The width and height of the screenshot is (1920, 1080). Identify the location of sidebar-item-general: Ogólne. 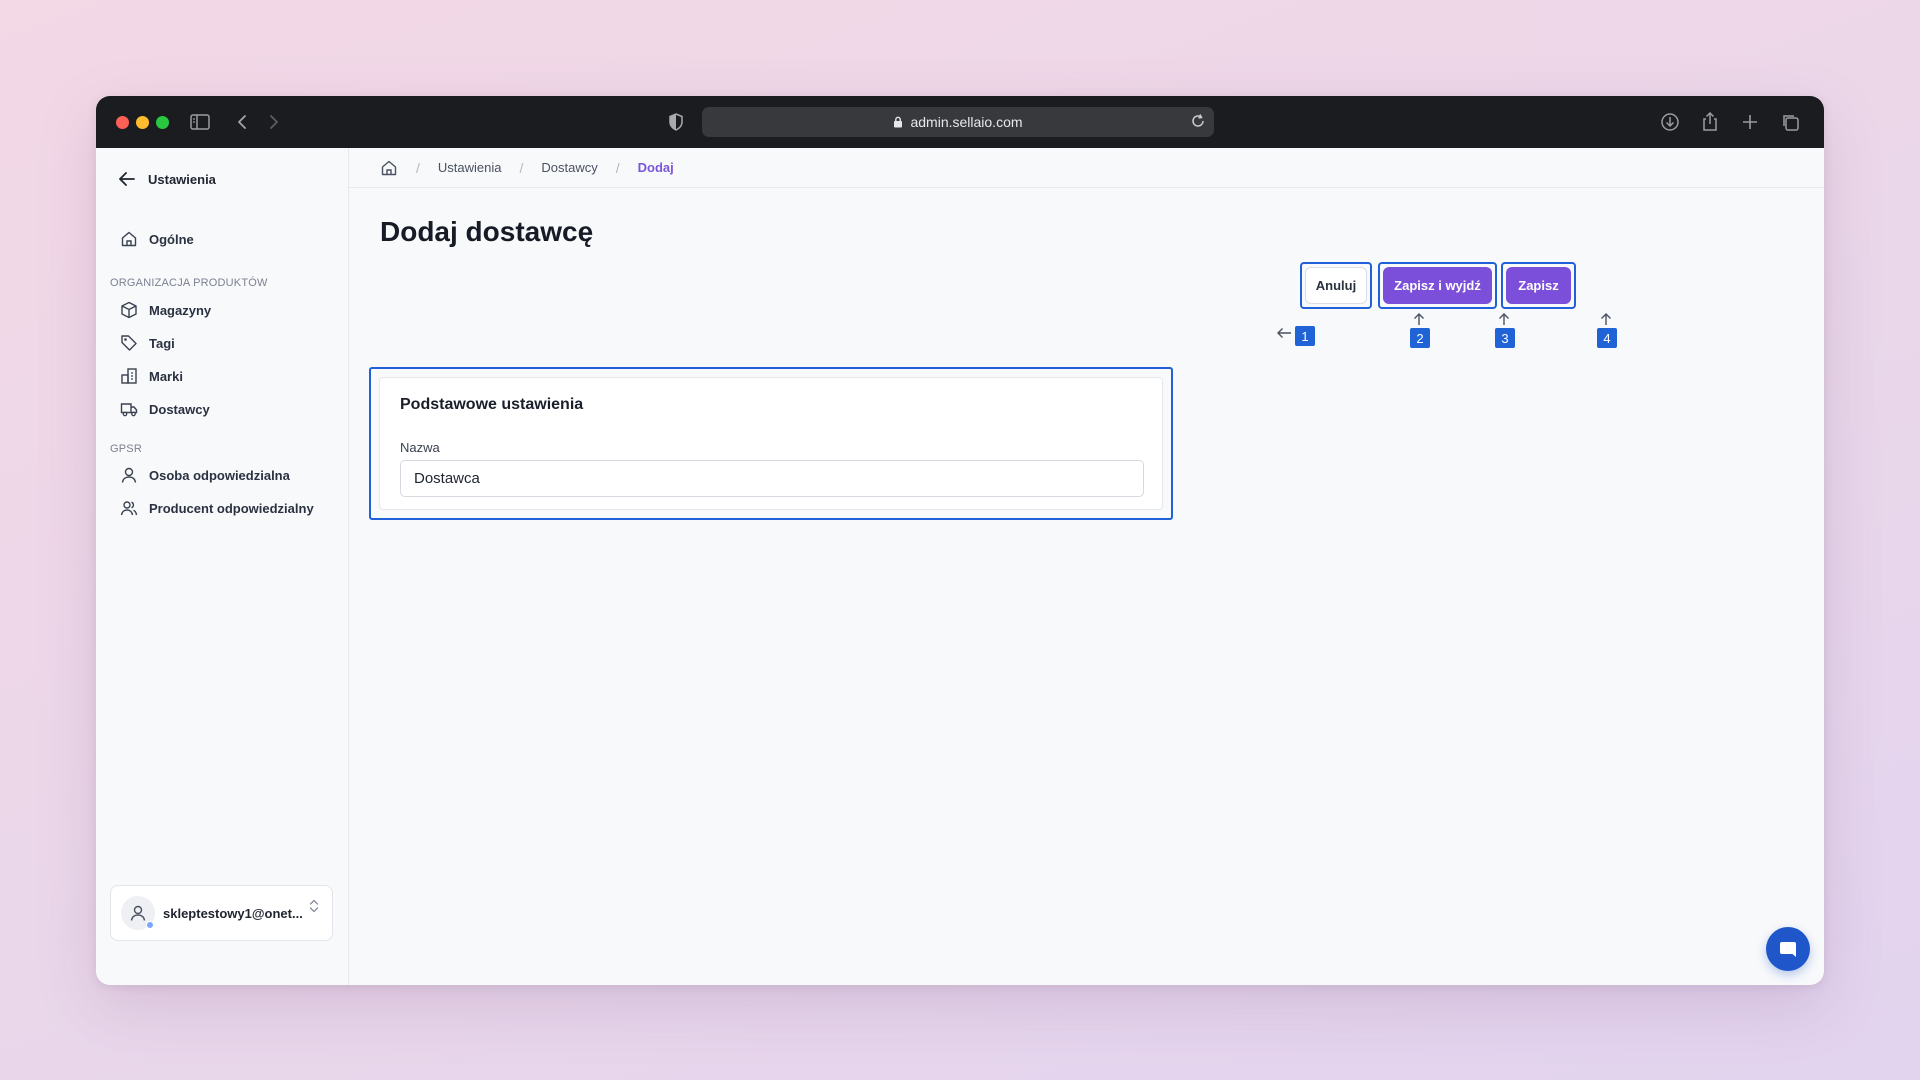
(157, 239).